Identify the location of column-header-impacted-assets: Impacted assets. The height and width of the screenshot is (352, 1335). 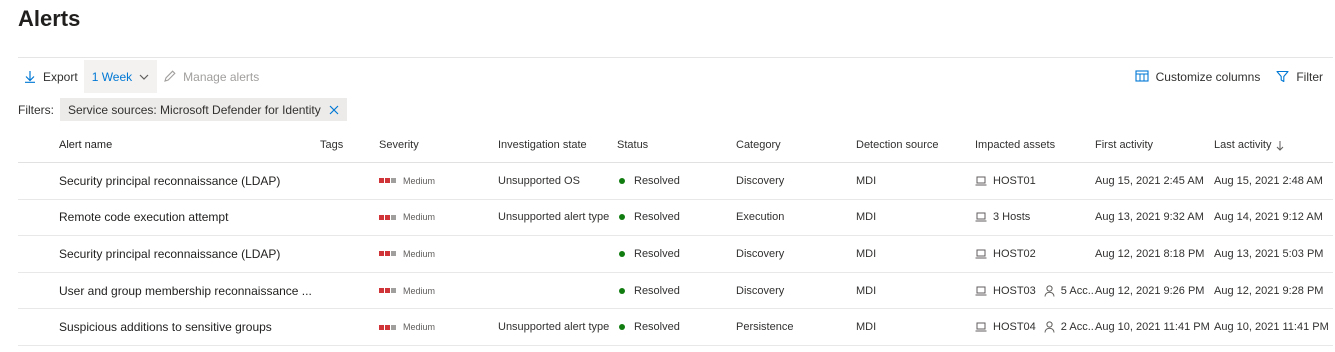
(1035, 145).